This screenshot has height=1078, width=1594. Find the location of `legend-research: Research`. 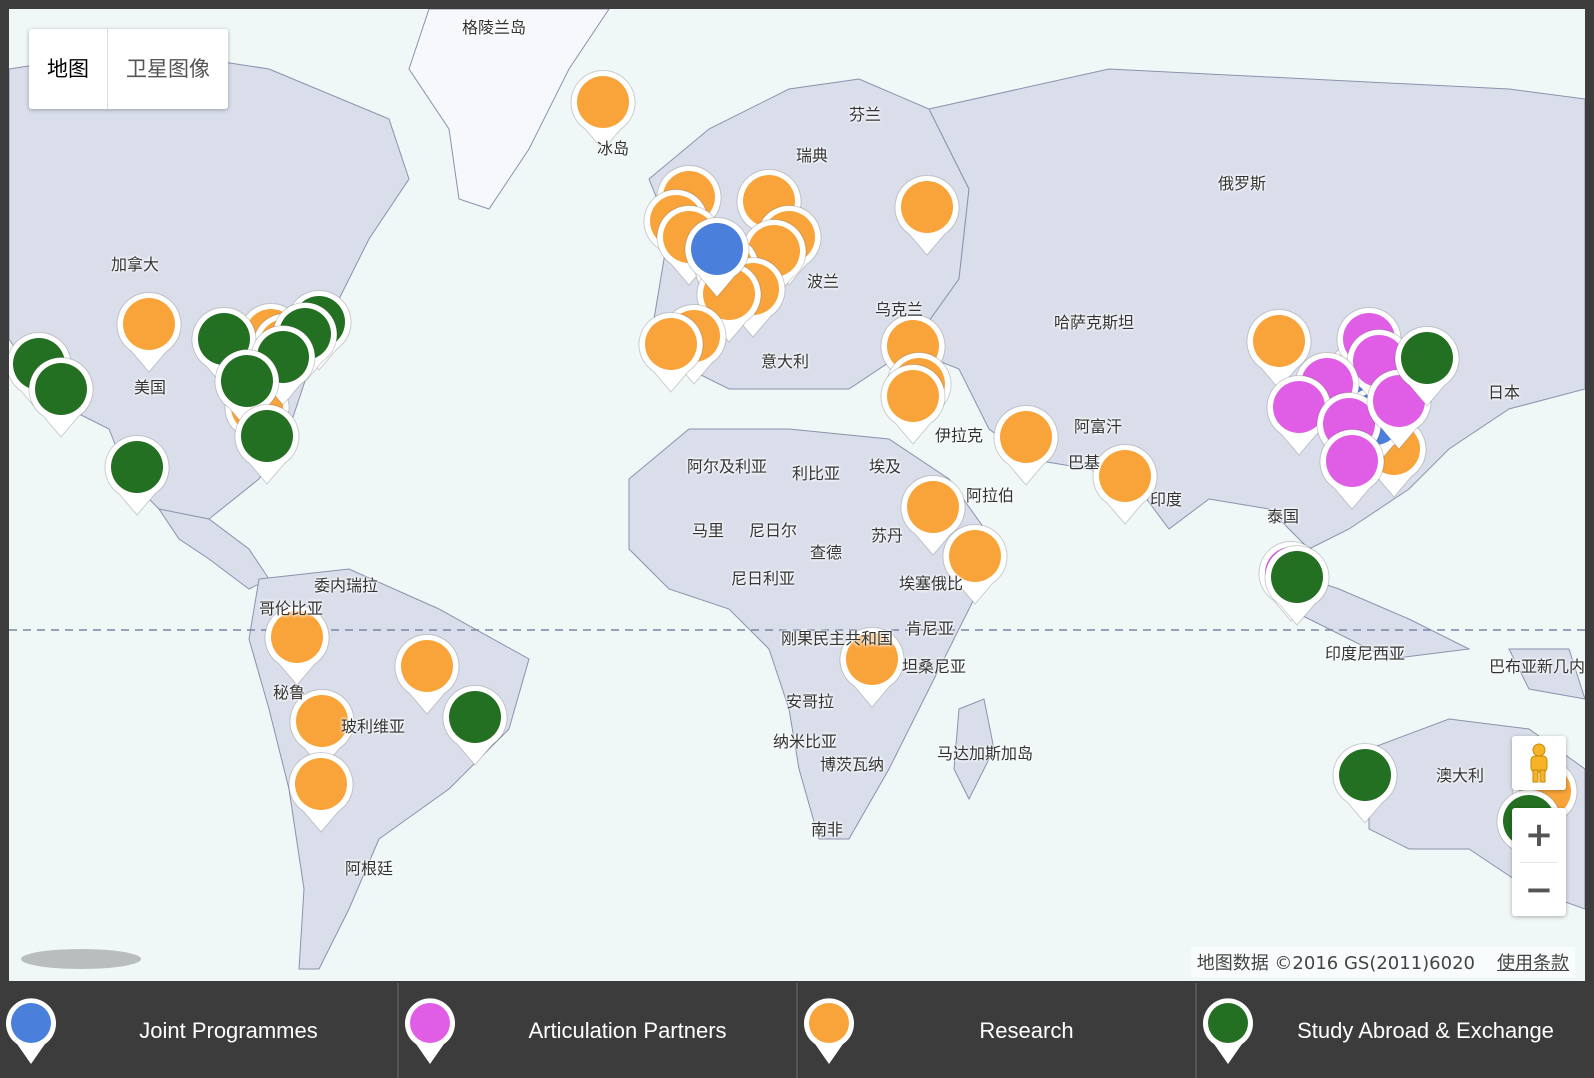

legend-research: Research is located at coordinates (997, 1030).